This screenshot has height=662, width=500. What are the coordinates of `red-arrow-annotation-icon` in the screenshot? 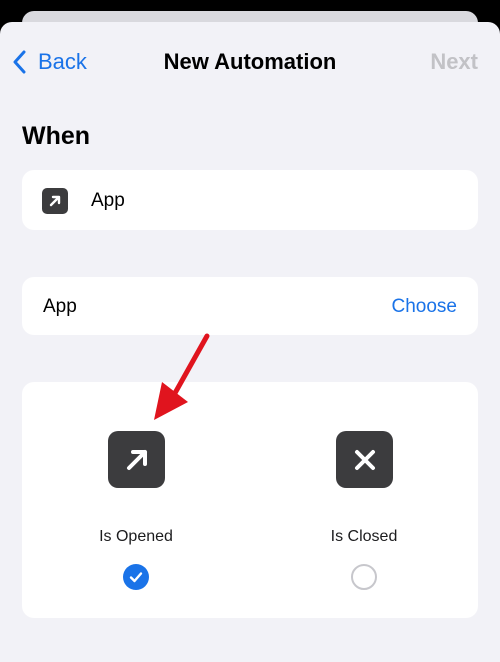 It's located at (182, 376).